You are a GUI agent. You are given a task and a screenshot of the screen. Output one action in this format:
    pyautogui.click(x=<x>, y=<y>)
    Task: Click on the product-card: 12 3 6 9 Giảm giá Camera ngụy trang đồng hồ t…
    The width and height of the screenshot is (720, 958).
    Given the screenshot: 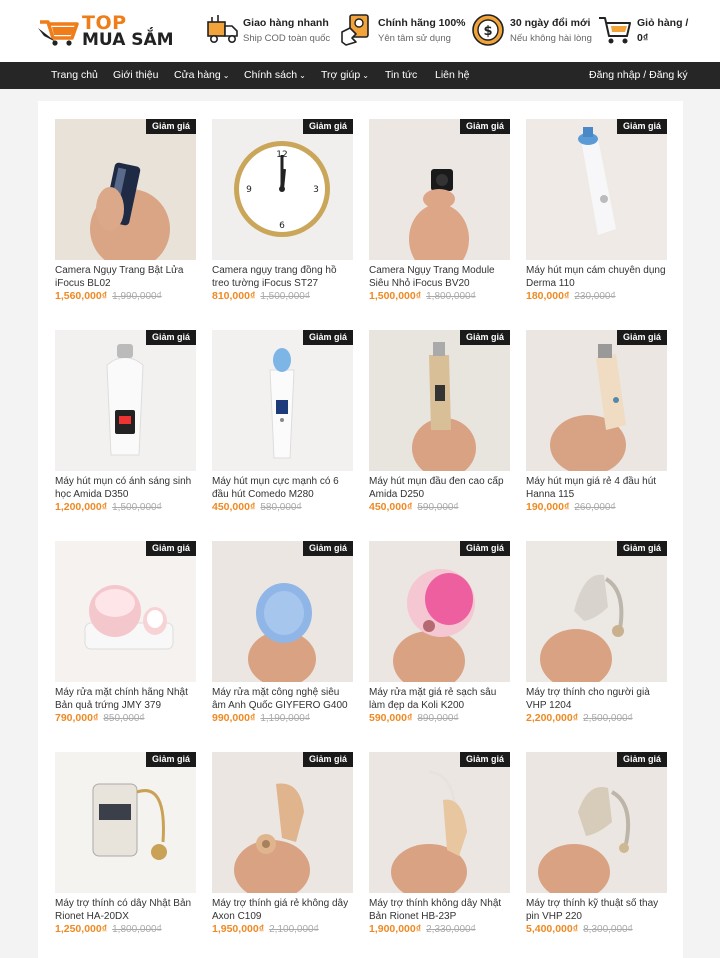 What is the action you would take?
    pyautogui.click(x=282, y=216)
    